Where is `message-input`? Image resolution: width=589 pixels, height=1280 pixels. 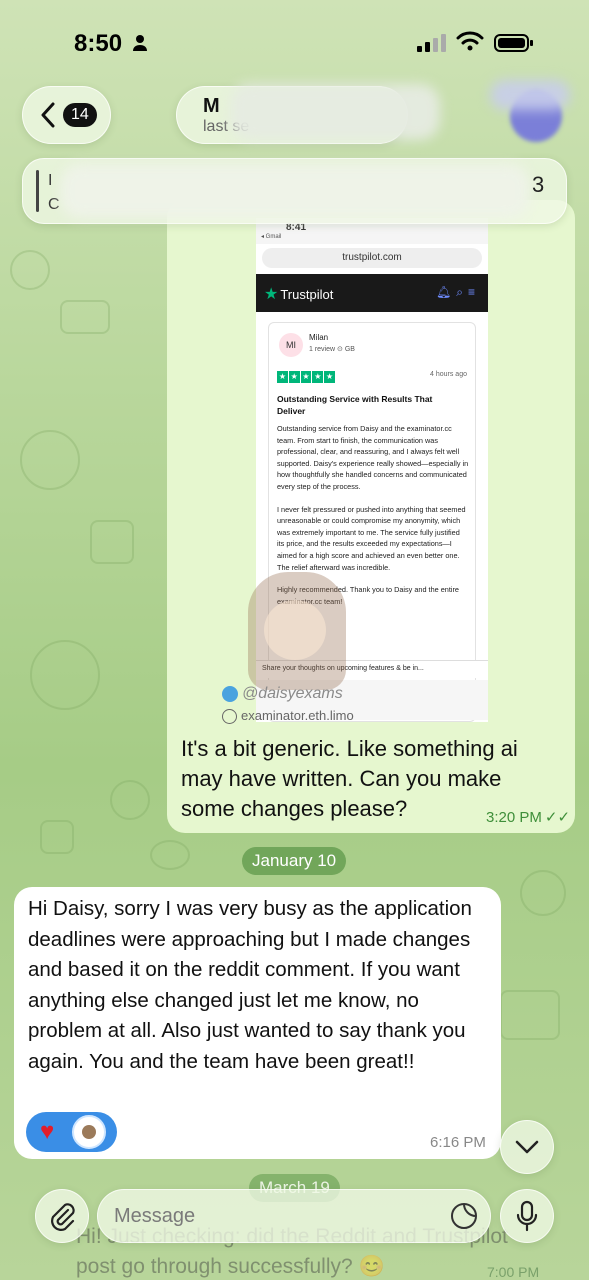 message-input is located at coordinates (294, 1216).